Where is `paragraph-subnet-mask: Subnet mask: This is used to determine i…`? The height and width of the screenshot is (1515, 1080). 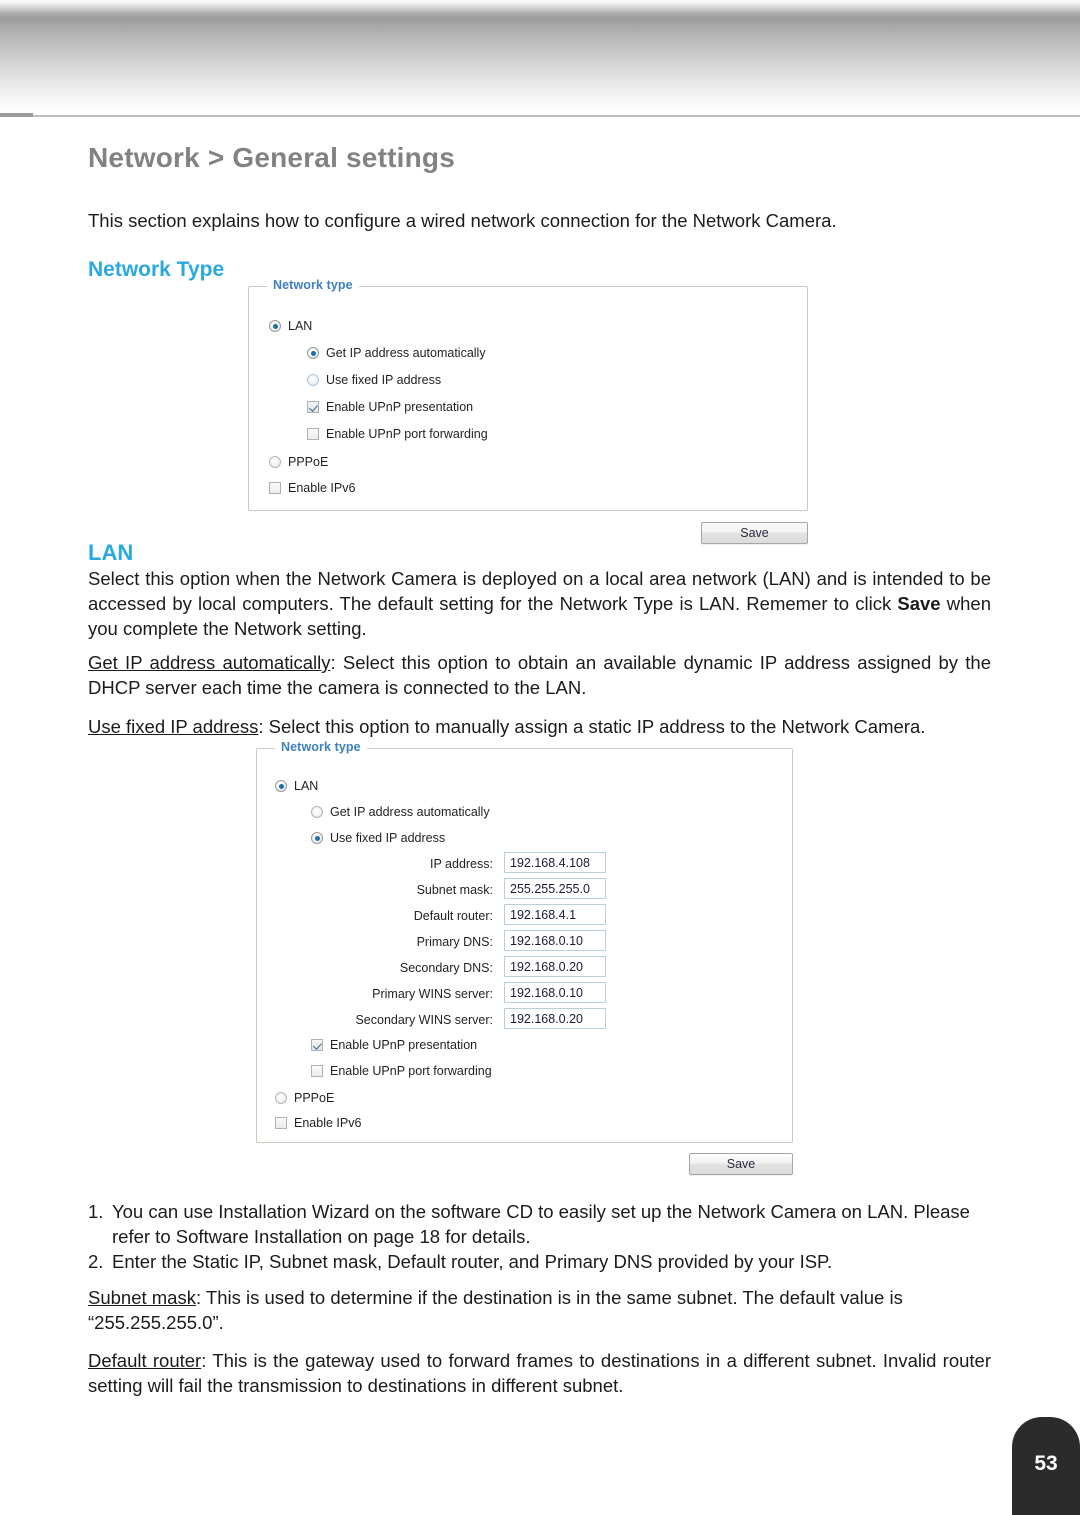
paragraph-subnet-mask: Subnet mask: This is used to determine i… is located at coordinates (539, 1310).